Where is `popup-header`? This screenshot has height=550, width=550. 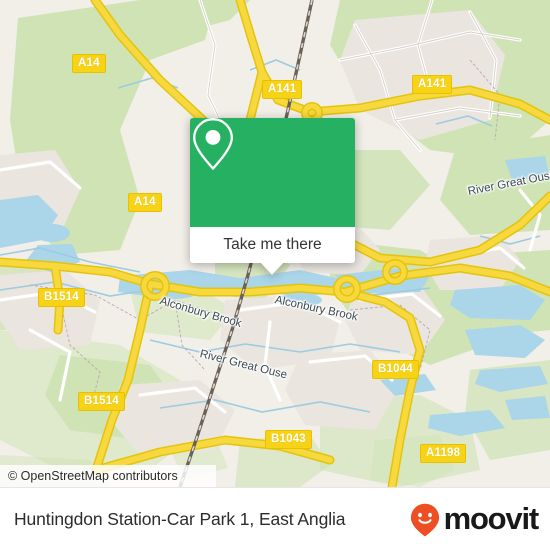
popup-header is located at coordinates (272, 172).